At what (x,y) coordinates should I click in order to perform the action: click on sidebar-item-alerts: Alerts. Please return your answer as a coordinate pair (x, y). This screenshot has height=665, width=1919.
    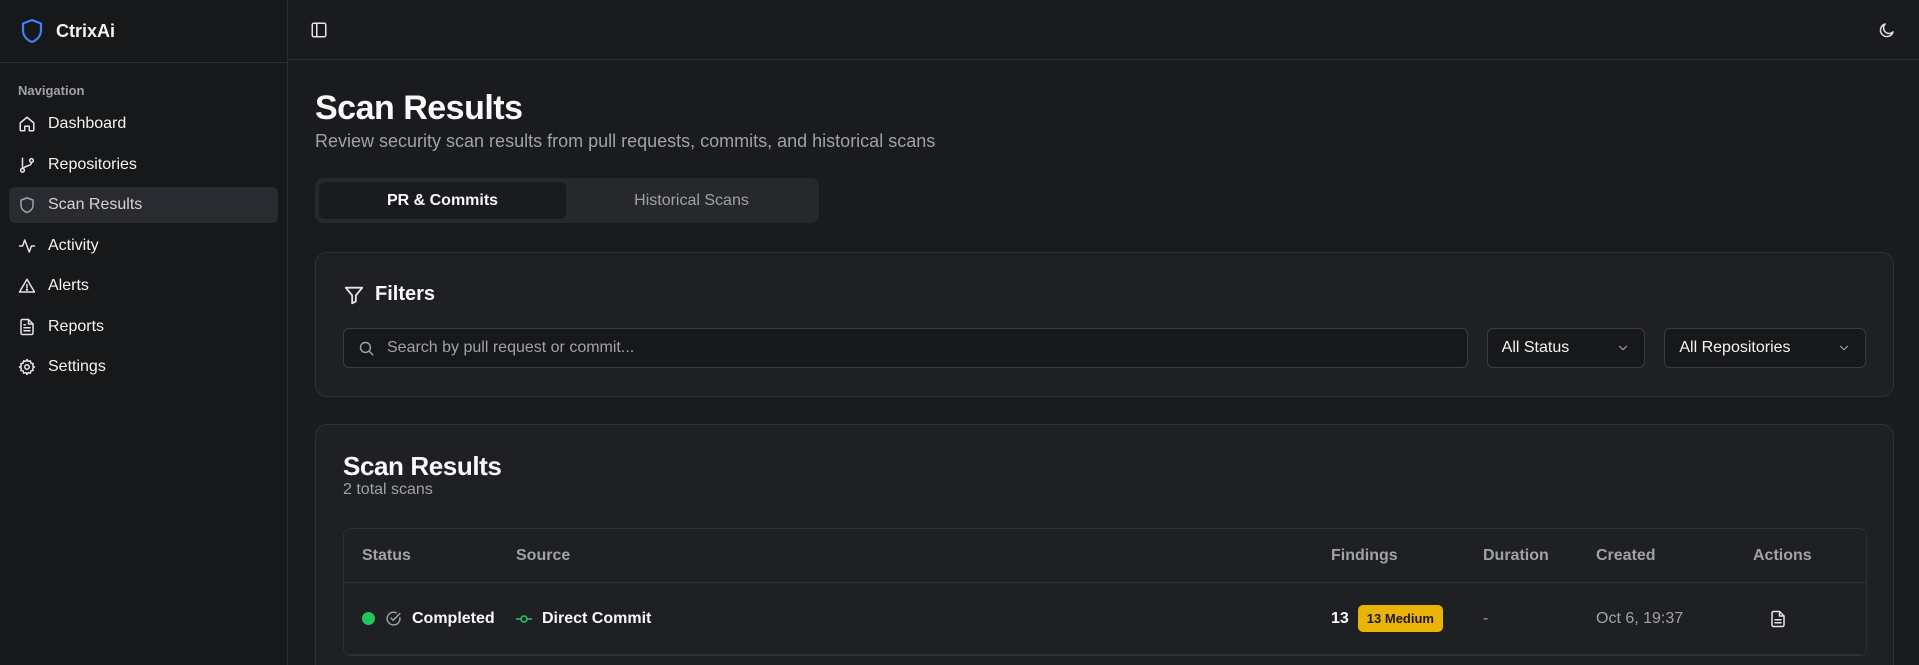
    Looking at the image, I should click on (143, 286).